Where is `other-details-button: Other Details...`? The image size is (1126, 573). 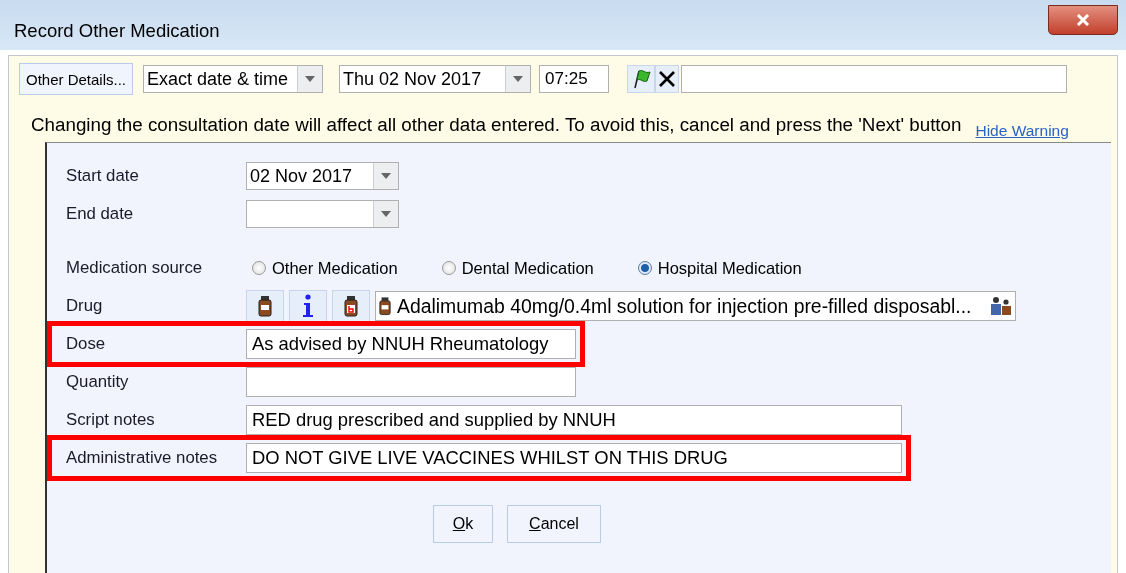
other-details-button: Other Details... is located at coordinates (76, 79).